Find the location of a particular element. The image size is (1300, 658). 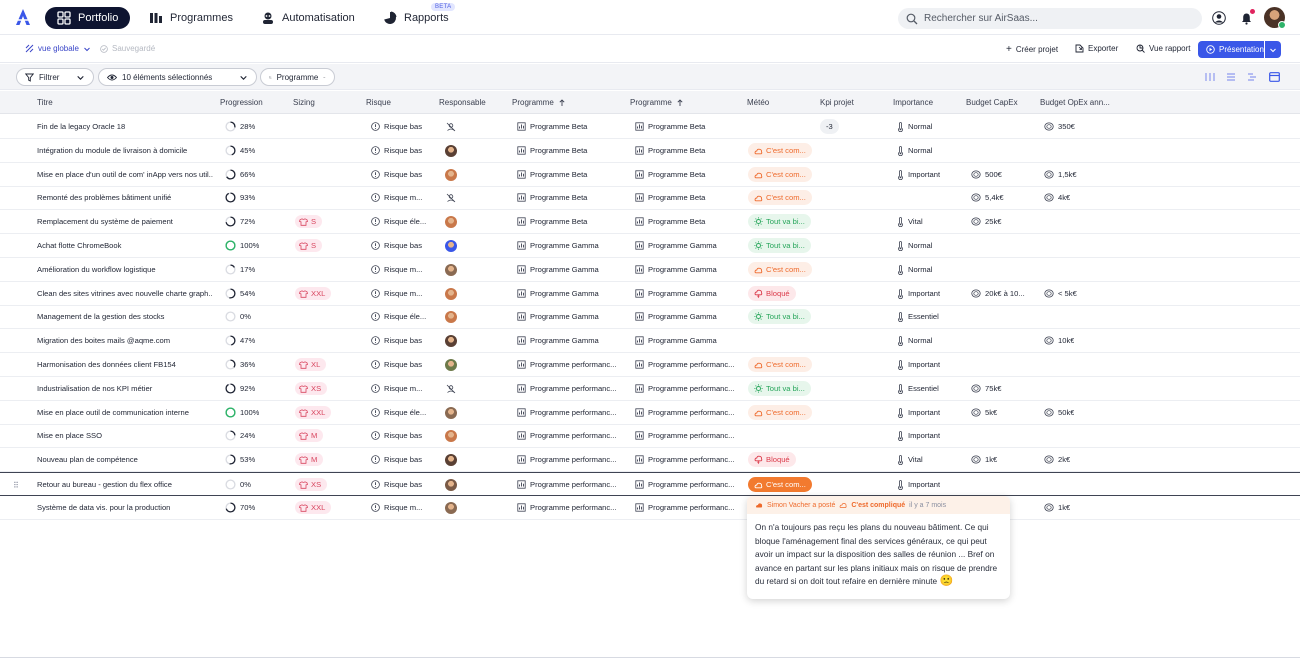

visible-elements-select: 10 éléments sélectionnés is located at coordinates (177, 77).